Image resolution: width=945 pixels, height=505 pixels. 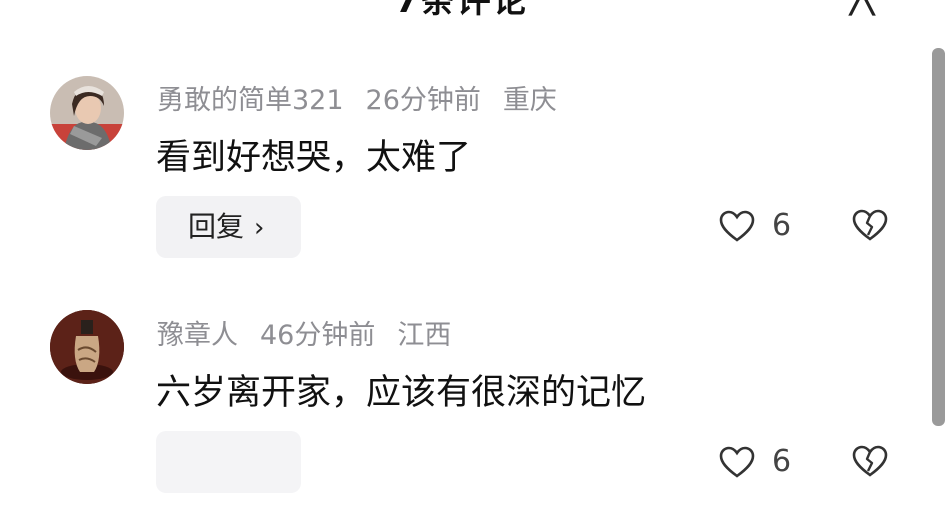 I want to click on reply-label: 回复, so click(x=216, y=226).